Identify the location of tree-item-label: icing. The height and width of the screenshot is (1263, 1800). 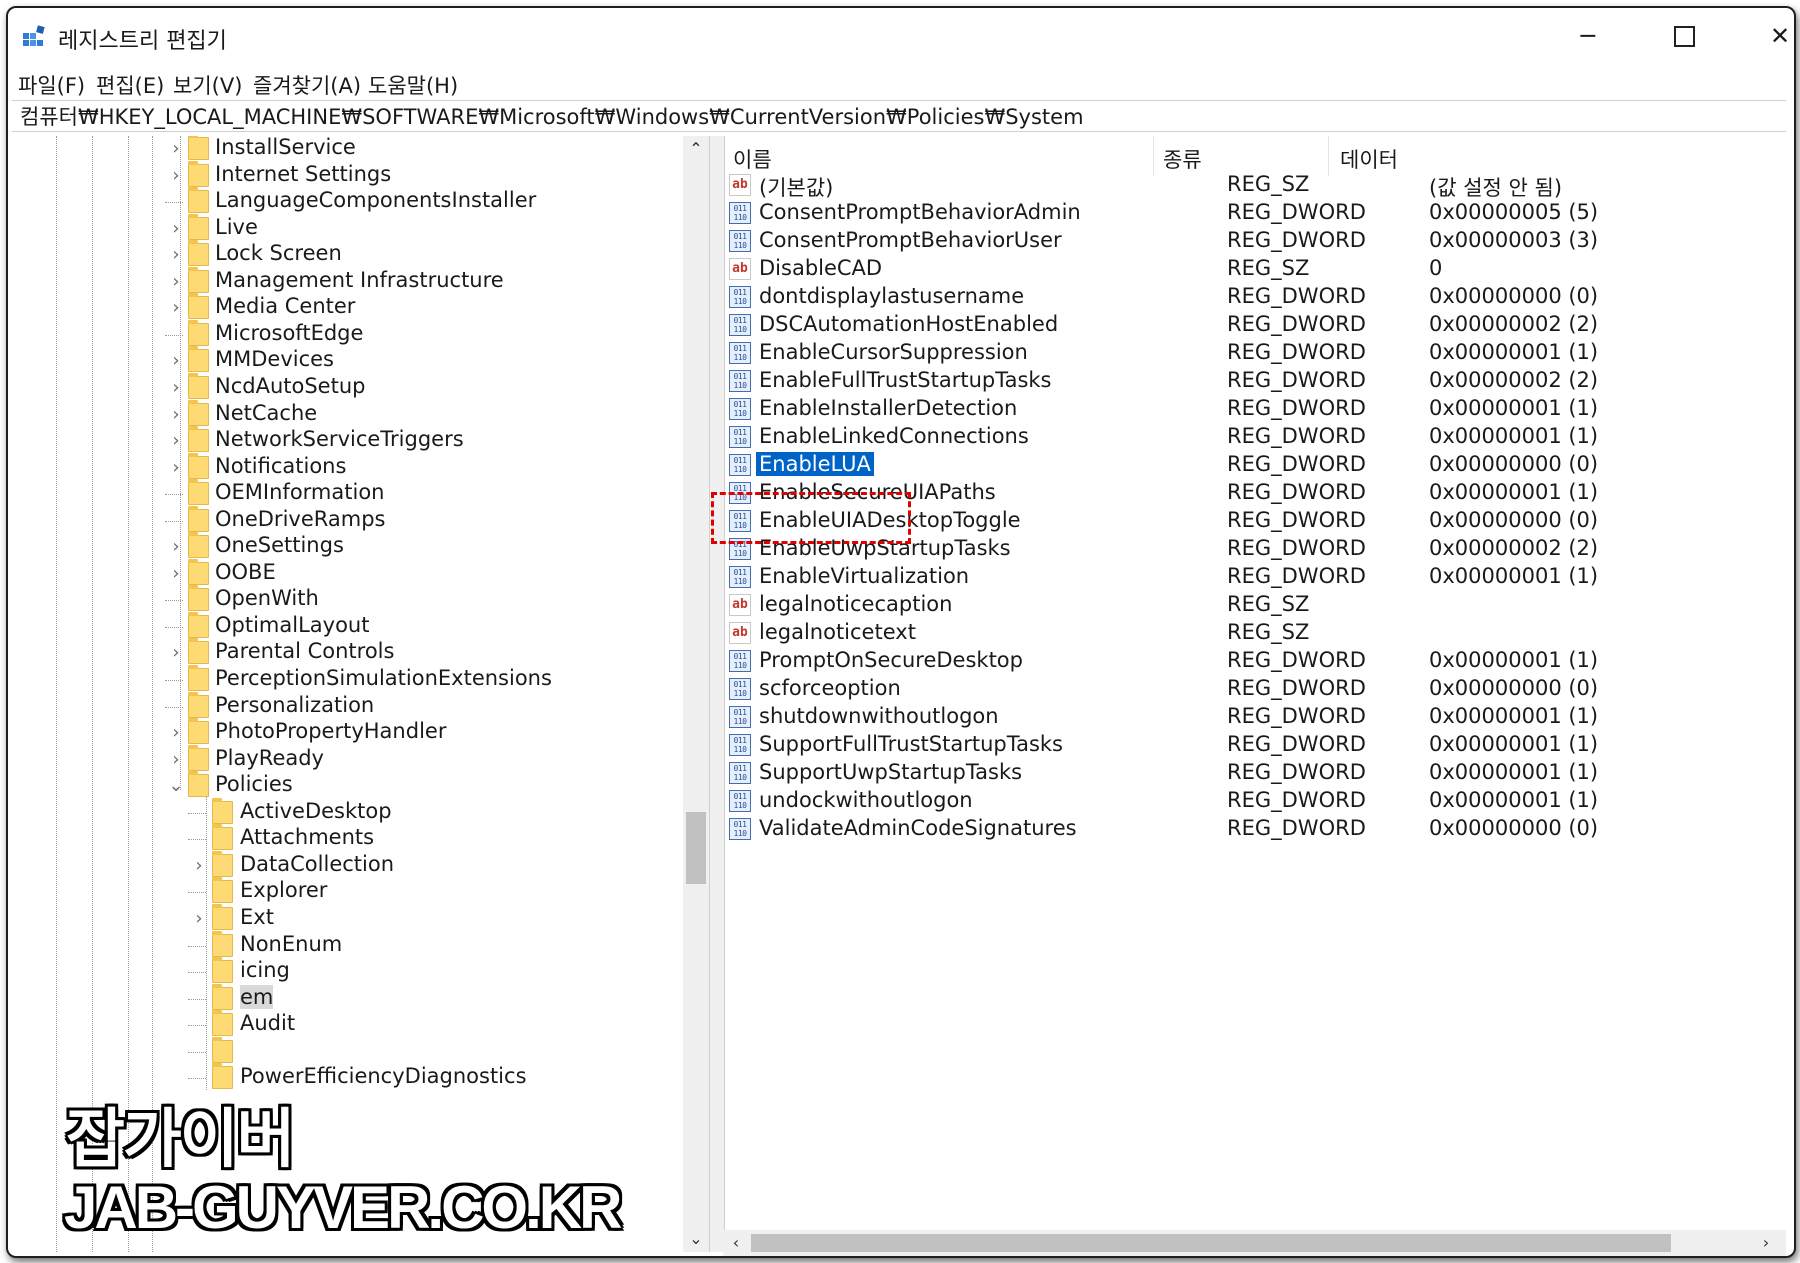
(265, 970).